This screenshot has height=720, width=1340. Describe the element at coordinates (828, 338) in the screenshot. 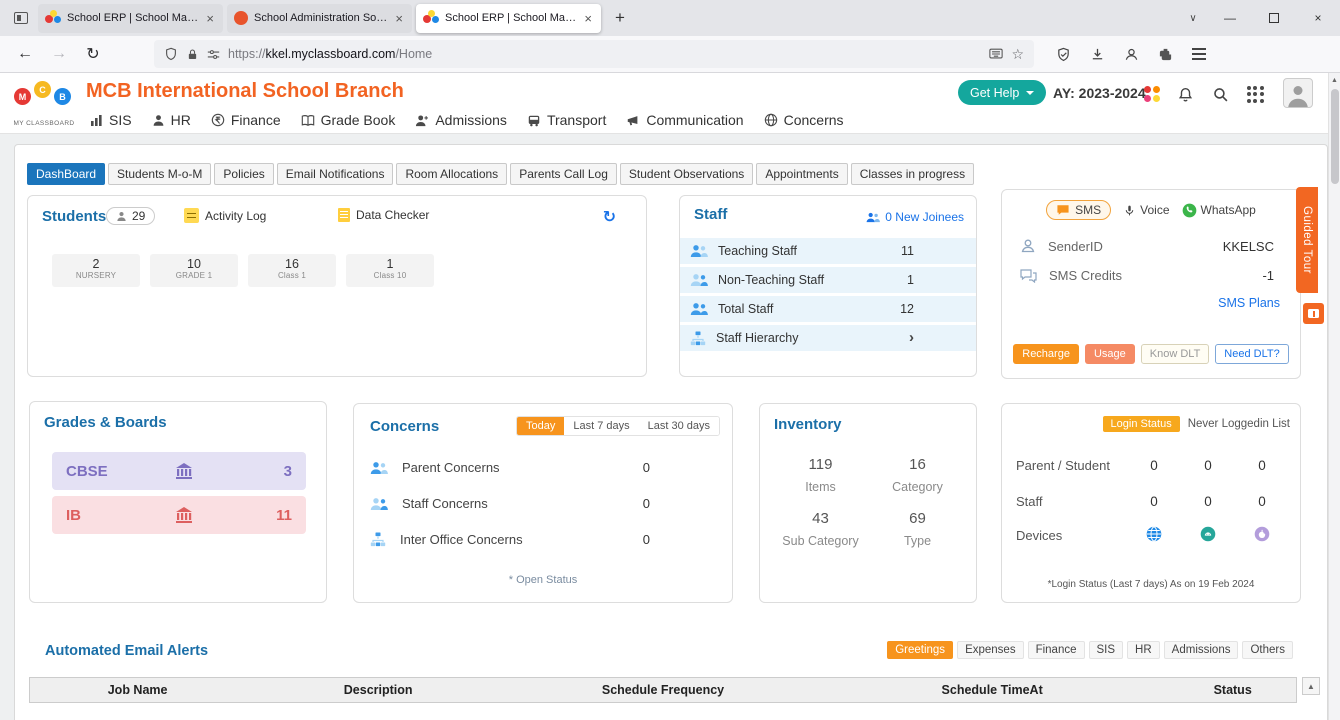

I see `staff-row-hierarchy: Staff Hierarchy ›` at that location.